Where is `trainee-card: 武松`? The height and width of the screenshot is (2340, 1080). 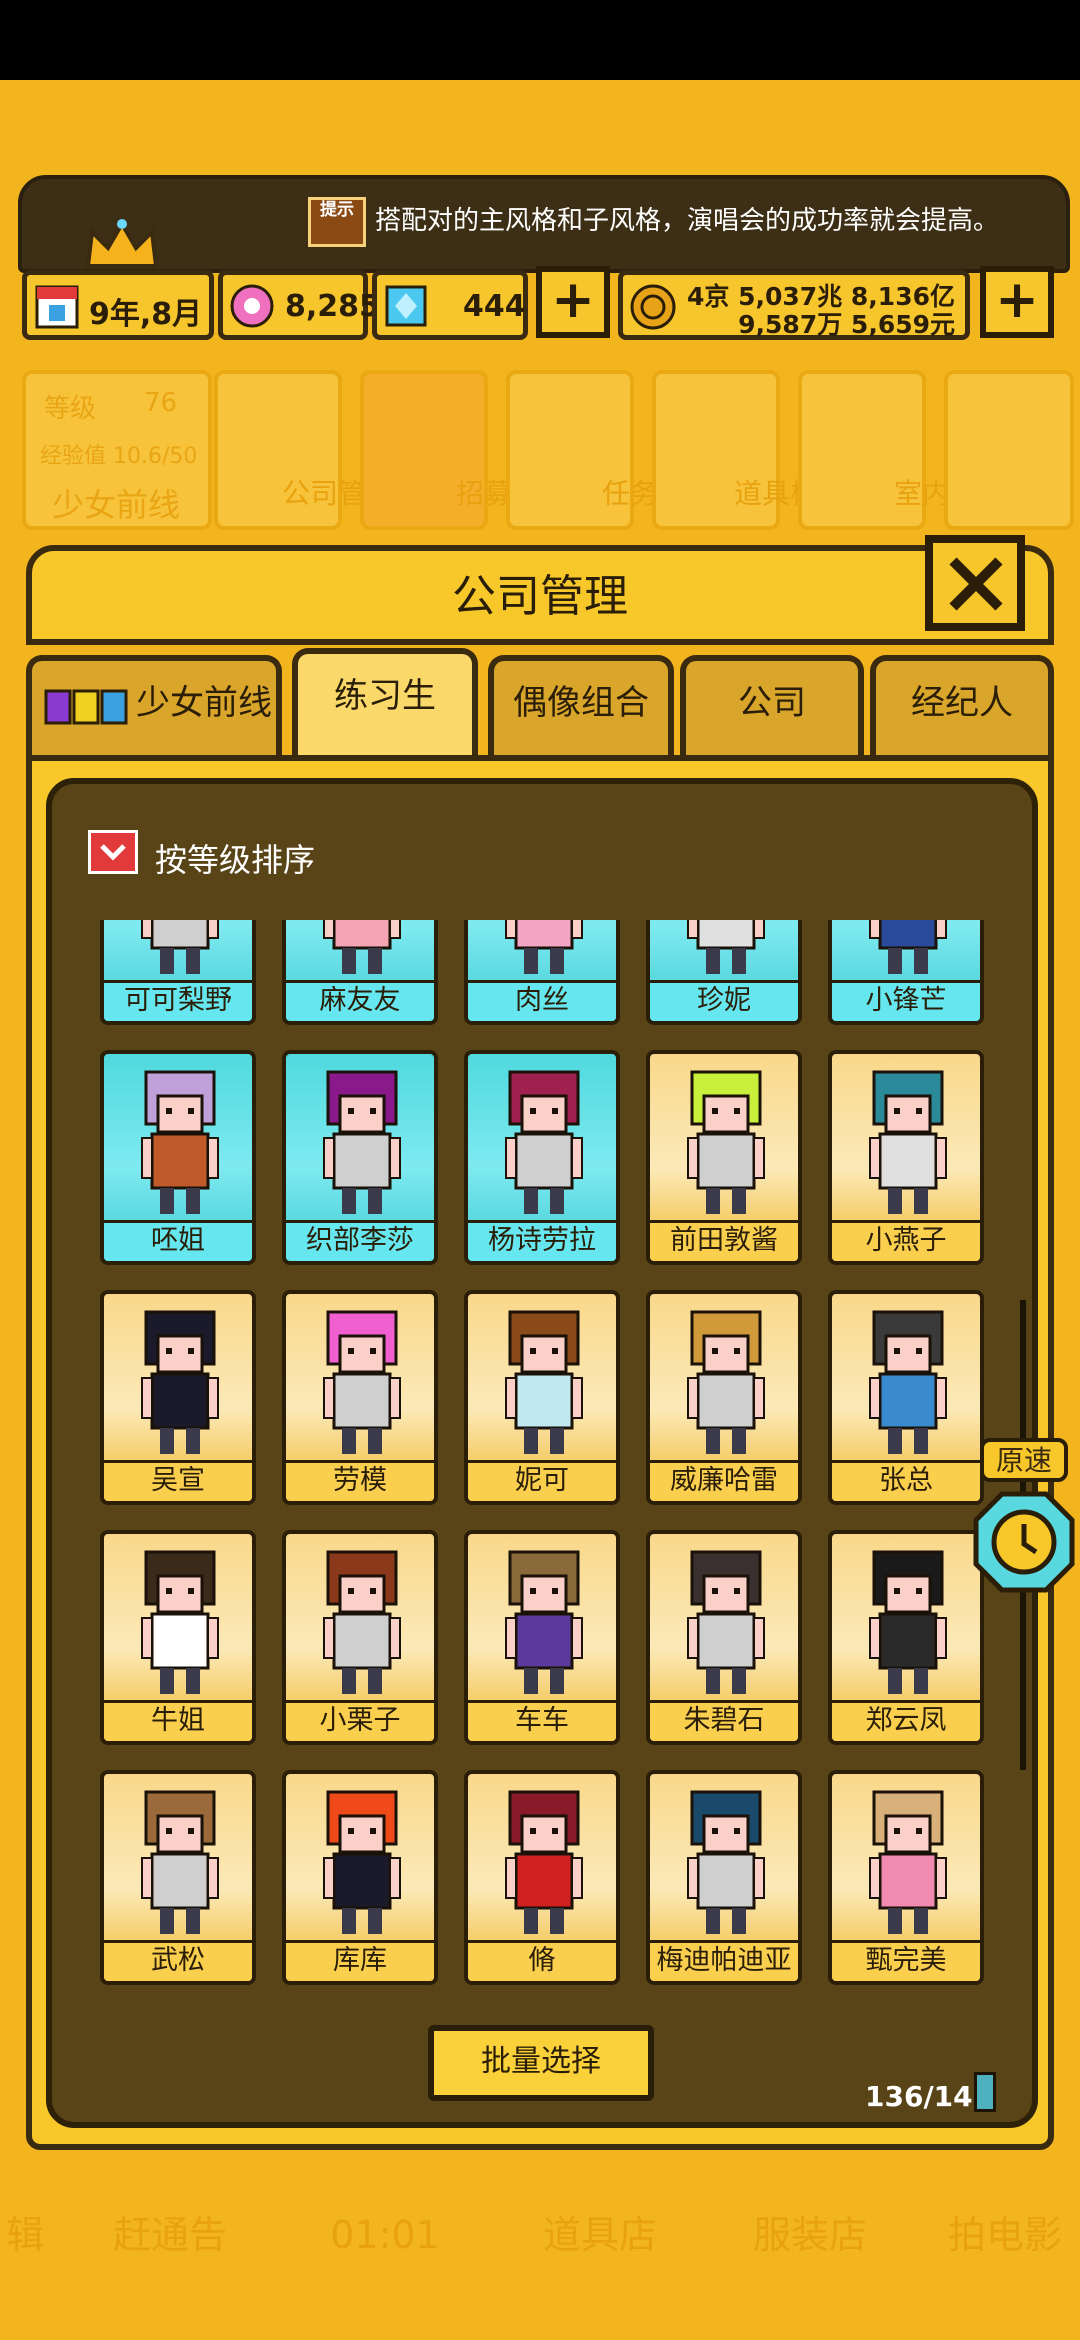 trainee-card: 武松 is located at coordinates (178, 1877).